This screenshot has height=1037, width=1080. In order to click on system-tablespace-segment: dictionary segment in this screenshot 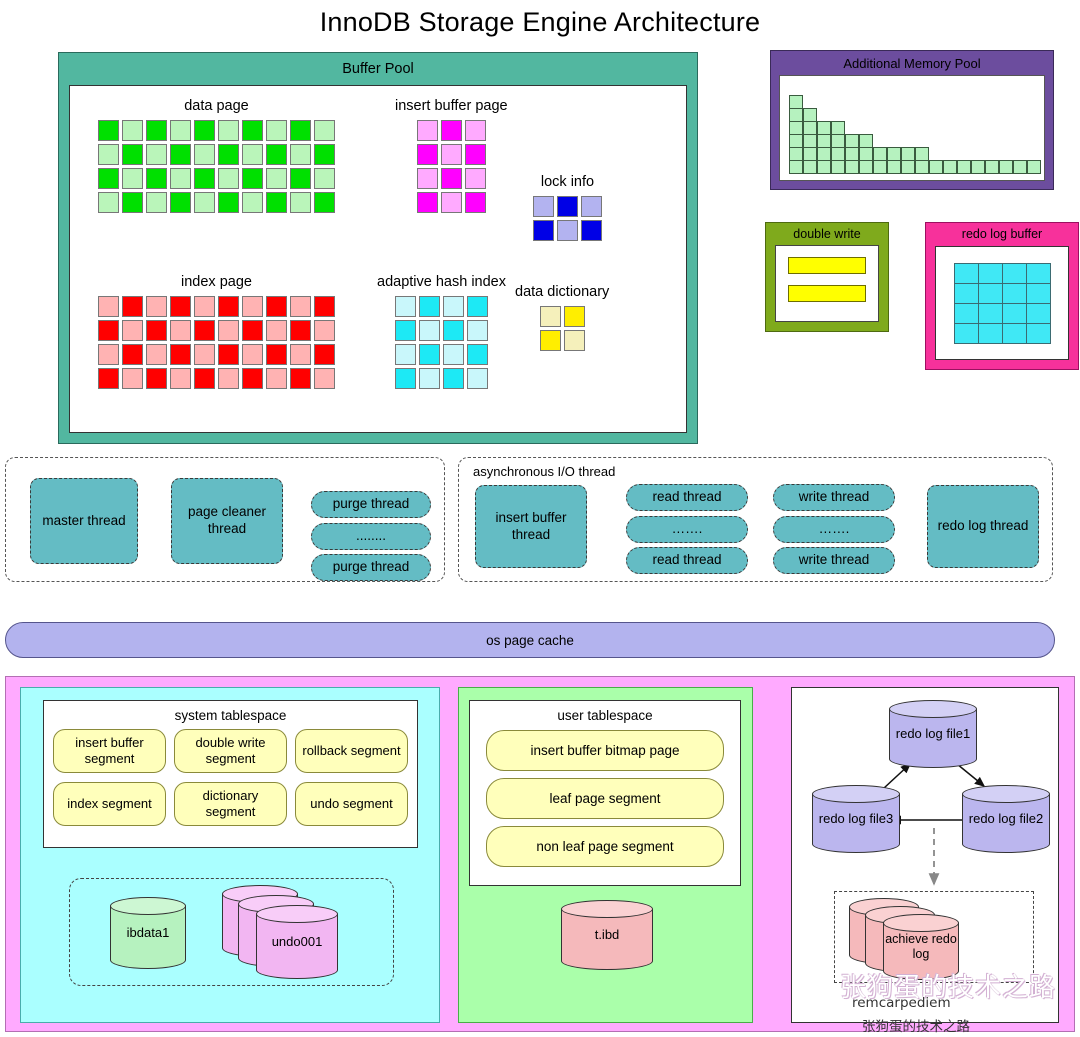, I will do `click(230, 804)`.